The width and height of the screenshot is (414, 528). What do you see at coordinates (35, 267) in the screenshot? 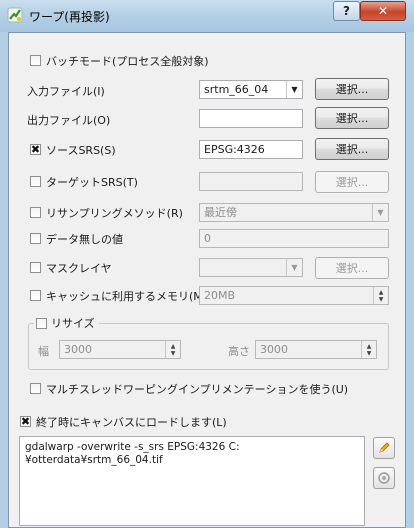
I see `mask-layer-checkbox` at bounding box center [35, 267].